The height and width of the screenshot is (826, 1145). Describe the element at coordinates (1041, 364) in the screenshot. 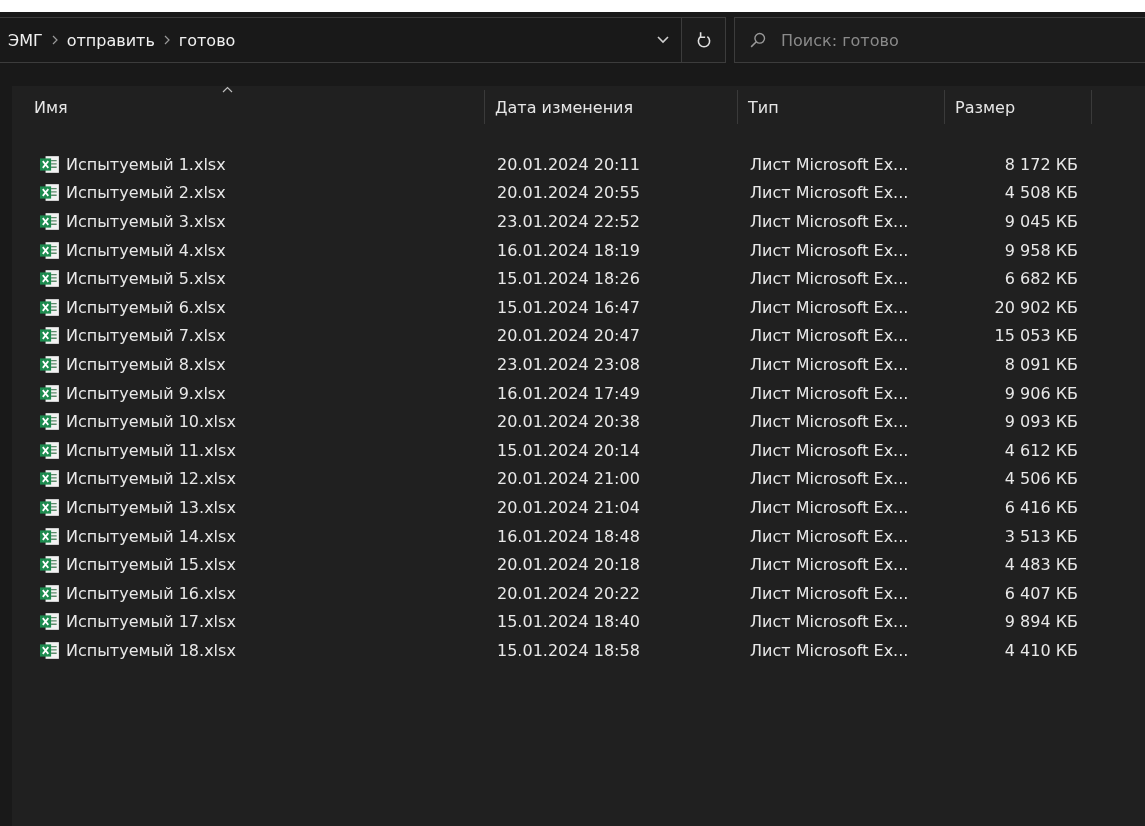

I see `file-size: 8 091 КБ` at that location.